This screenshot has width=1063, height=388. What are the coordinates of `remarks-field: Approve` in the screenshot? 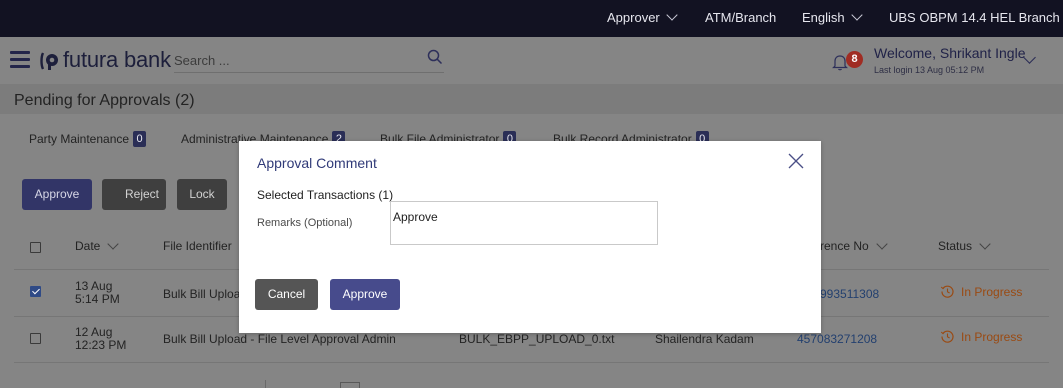 It's located at (524, 223).